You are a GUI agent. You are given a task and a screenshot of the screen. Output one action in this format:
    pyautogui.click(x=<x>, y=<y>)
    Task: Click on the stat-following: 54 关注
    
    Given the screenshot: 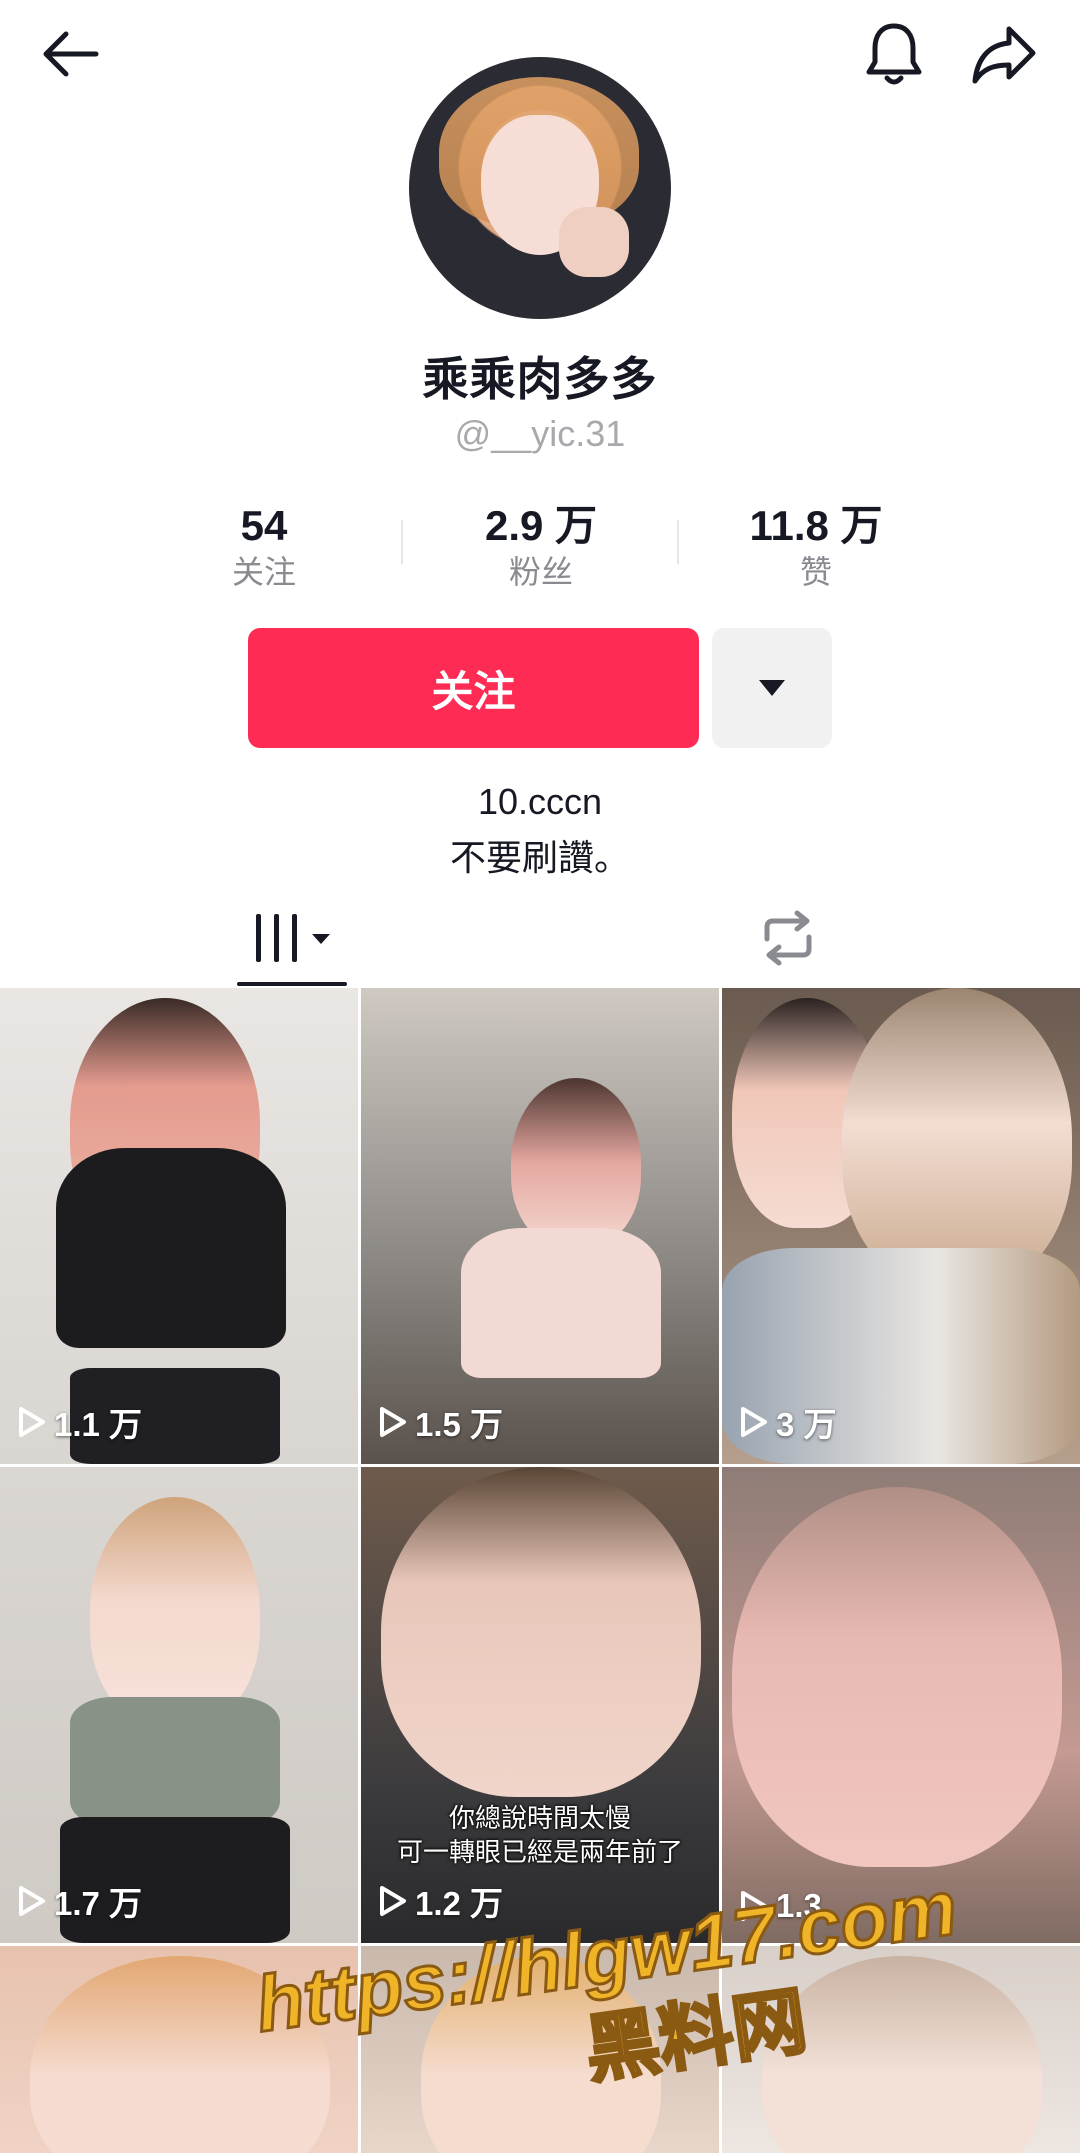 What is the action you would take?
    pyautogui.click(x=264, y=546)
    